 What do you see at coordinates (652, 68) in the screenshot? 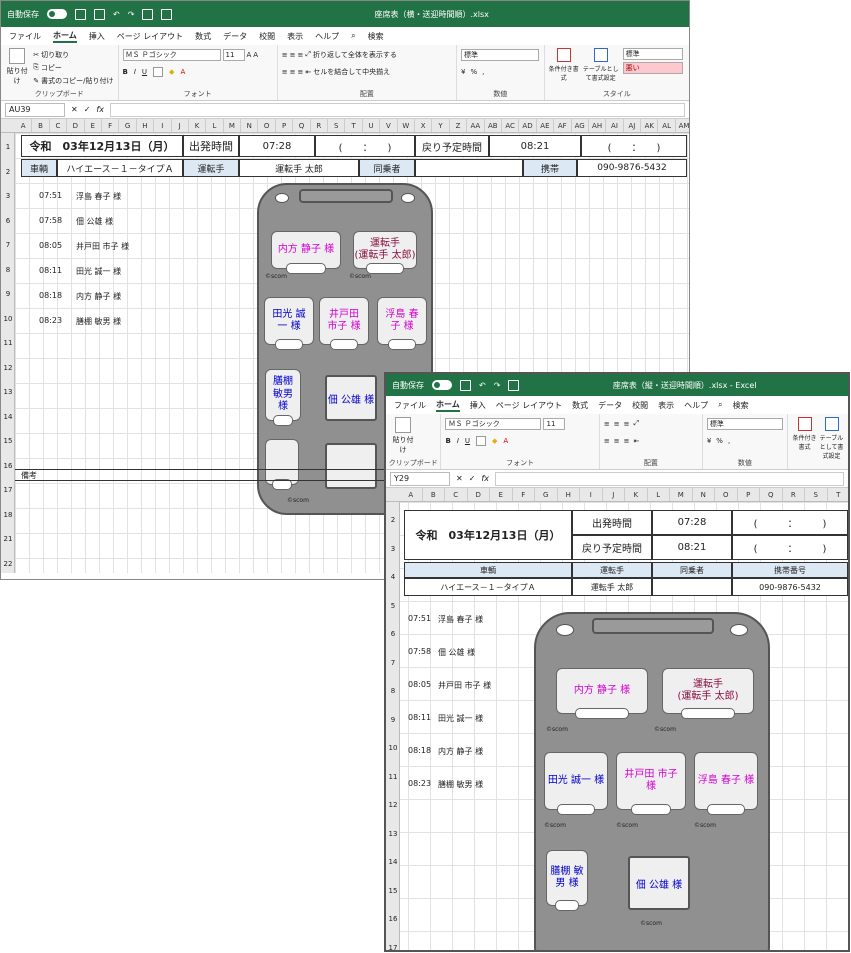
I see `style-bad: 悪い` at bounding box center [652, 68].